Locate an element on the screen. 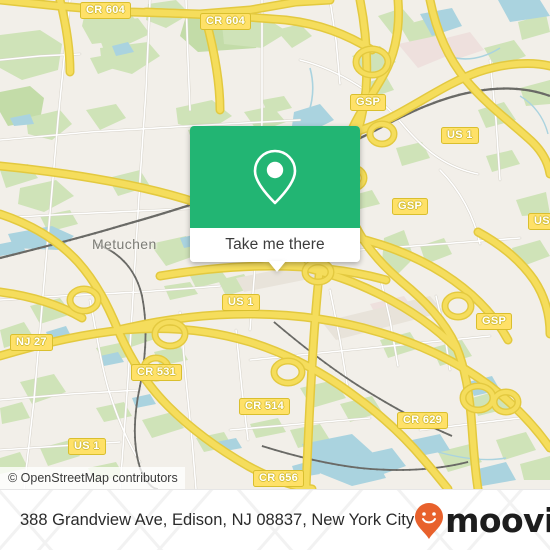 The width and height of the screenshot is (550, 550). callout-pointer-tail is located at coordinates (277, 266).